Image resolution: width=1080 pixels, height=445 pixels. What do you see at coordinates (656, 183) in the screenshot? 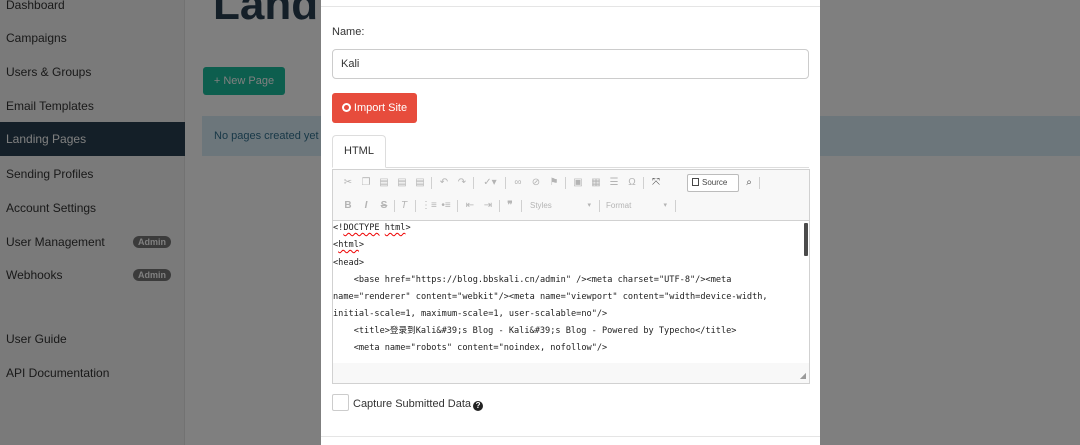
I see `maximize-icon: ⤧` at bounding box center [656, 183].